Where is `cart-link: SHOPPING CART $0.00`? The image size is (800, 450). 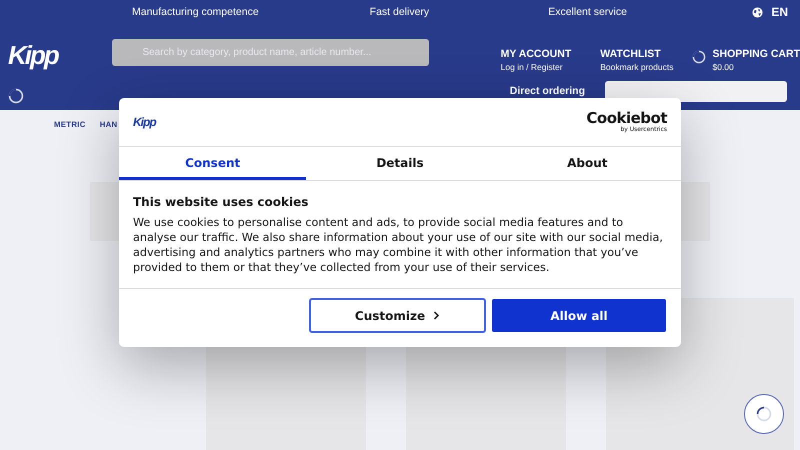 cart-link: SHOPPING CART $0.00 is located at coordinates (746, 60).